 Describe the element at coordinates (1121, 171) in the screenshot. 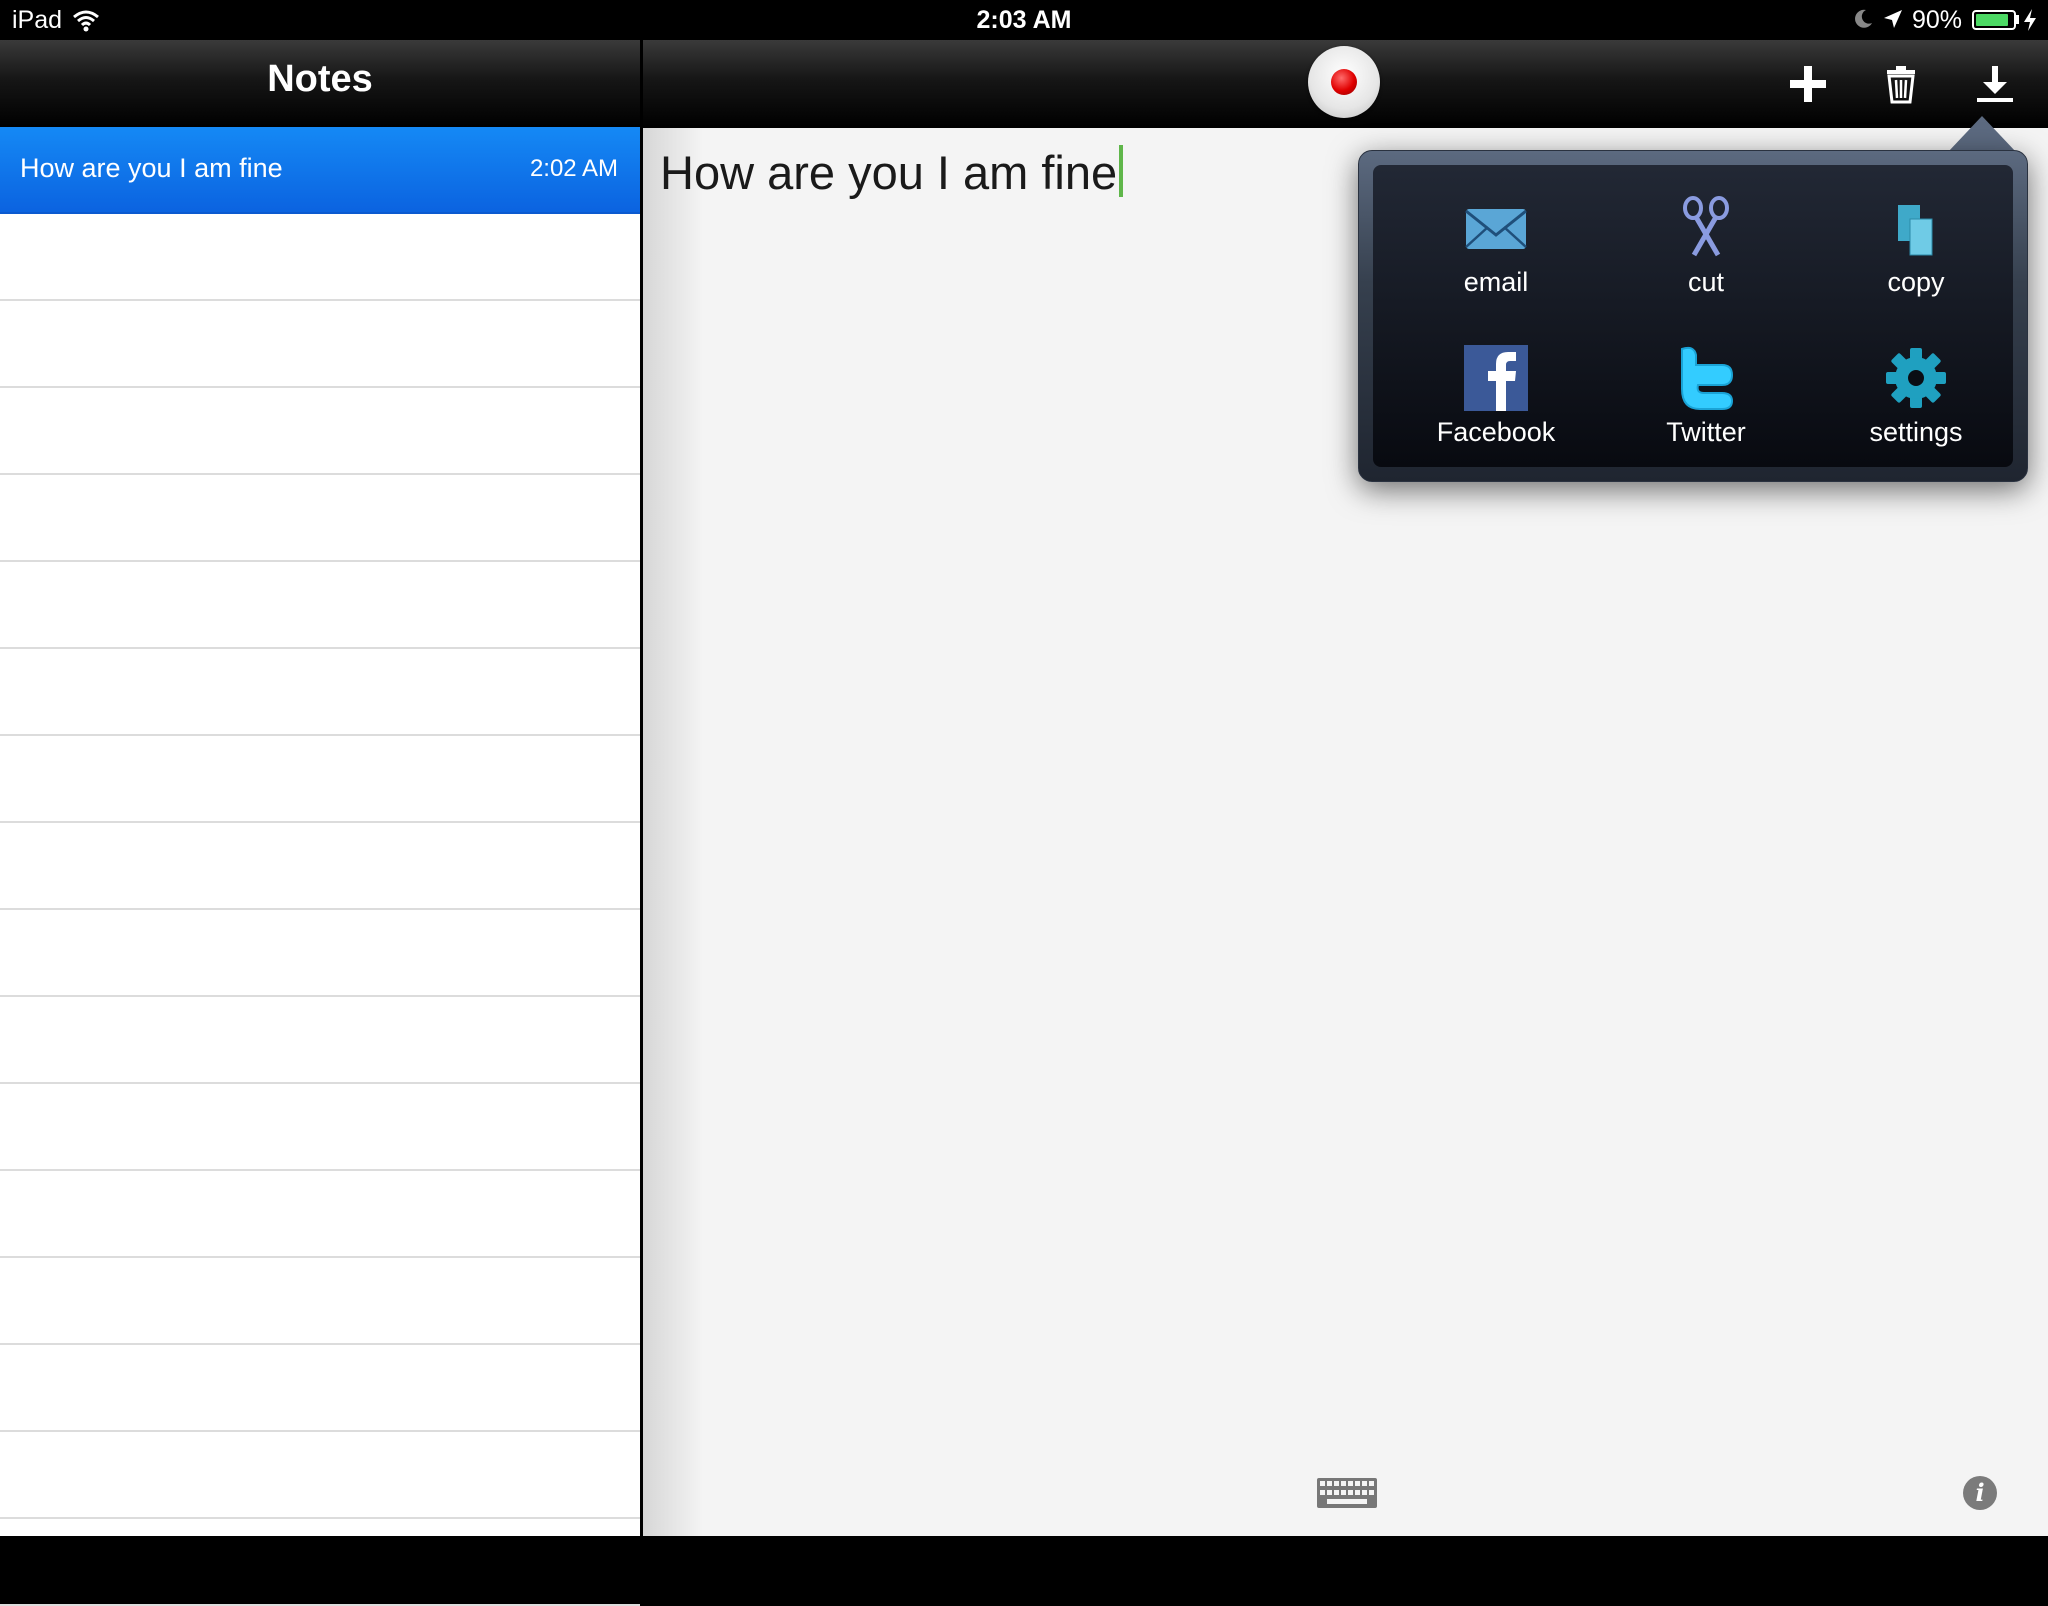

I see `text-caret` at that location.